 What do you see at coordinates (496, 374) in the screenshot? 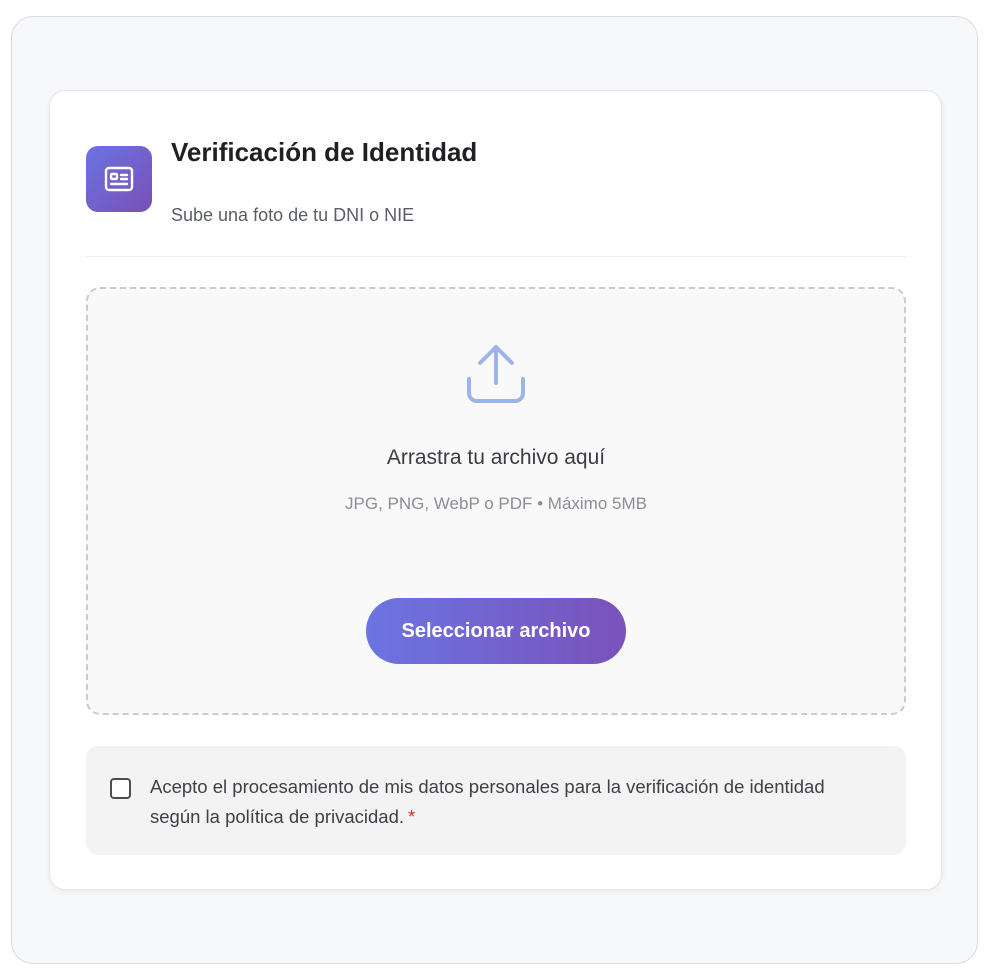
I see `upload-icon` at bounding box center [496, 374].